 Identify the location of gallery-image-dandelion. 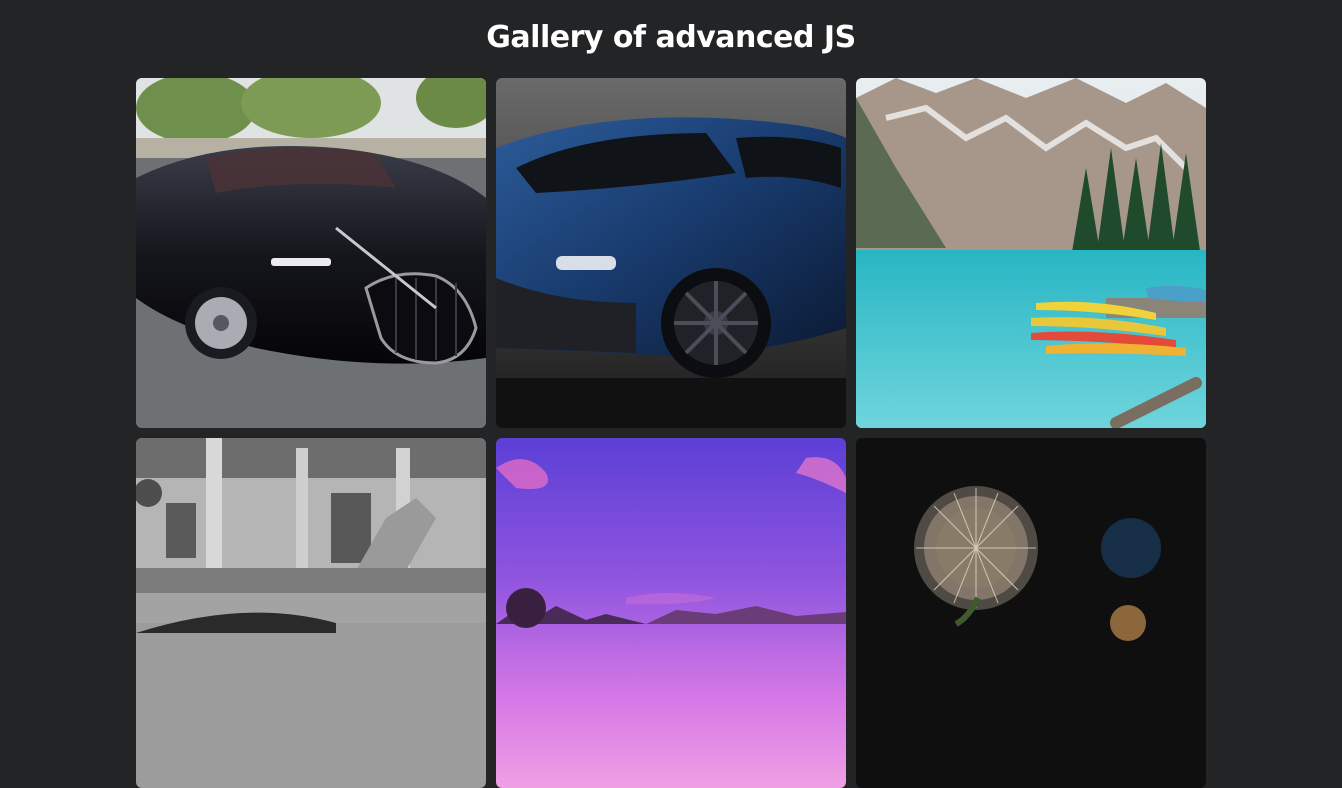
(1031, 613).